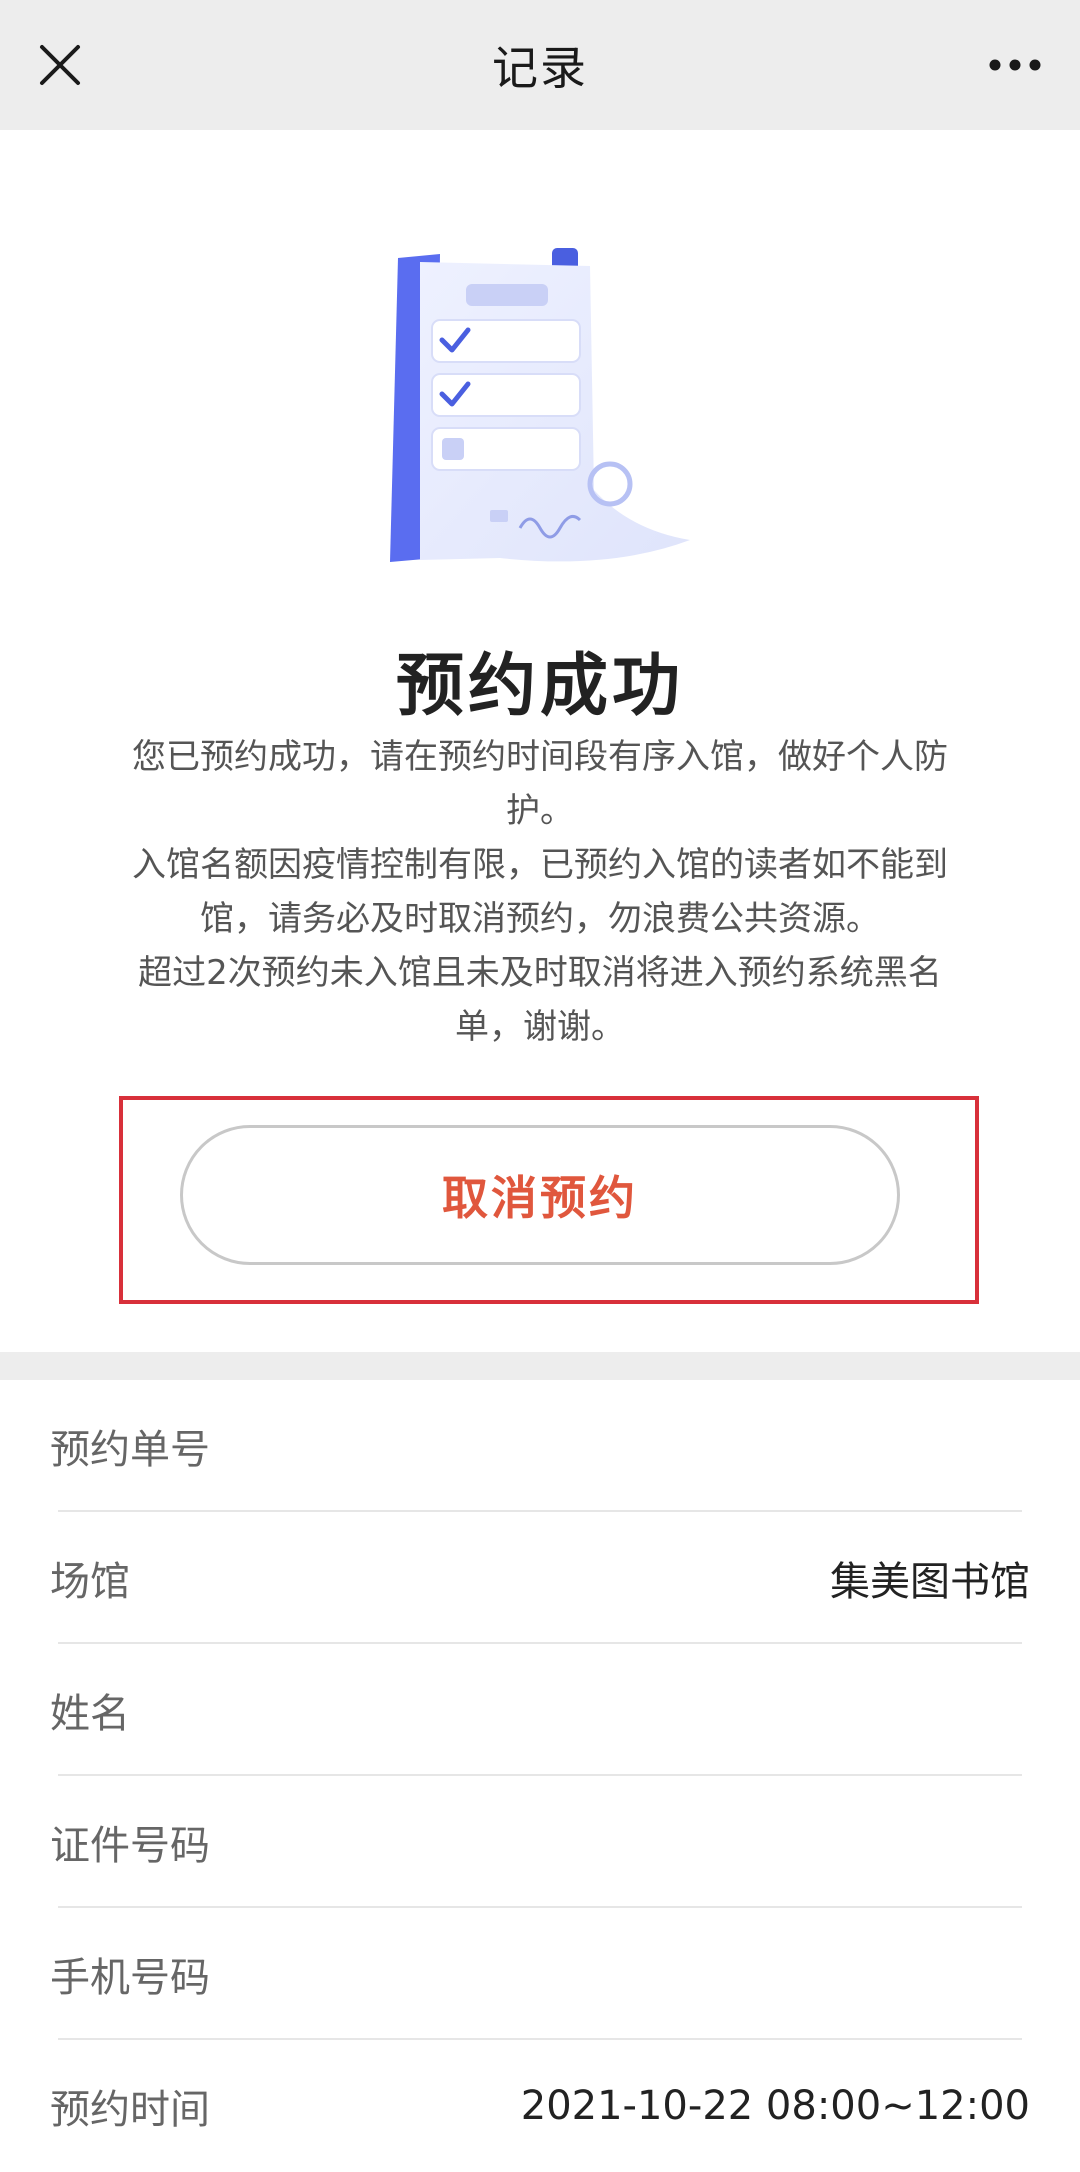 Image resolution: width=1080 pixels, height=2172 pixels. I want to click on success-title: 预约成功, so click(539, 686).